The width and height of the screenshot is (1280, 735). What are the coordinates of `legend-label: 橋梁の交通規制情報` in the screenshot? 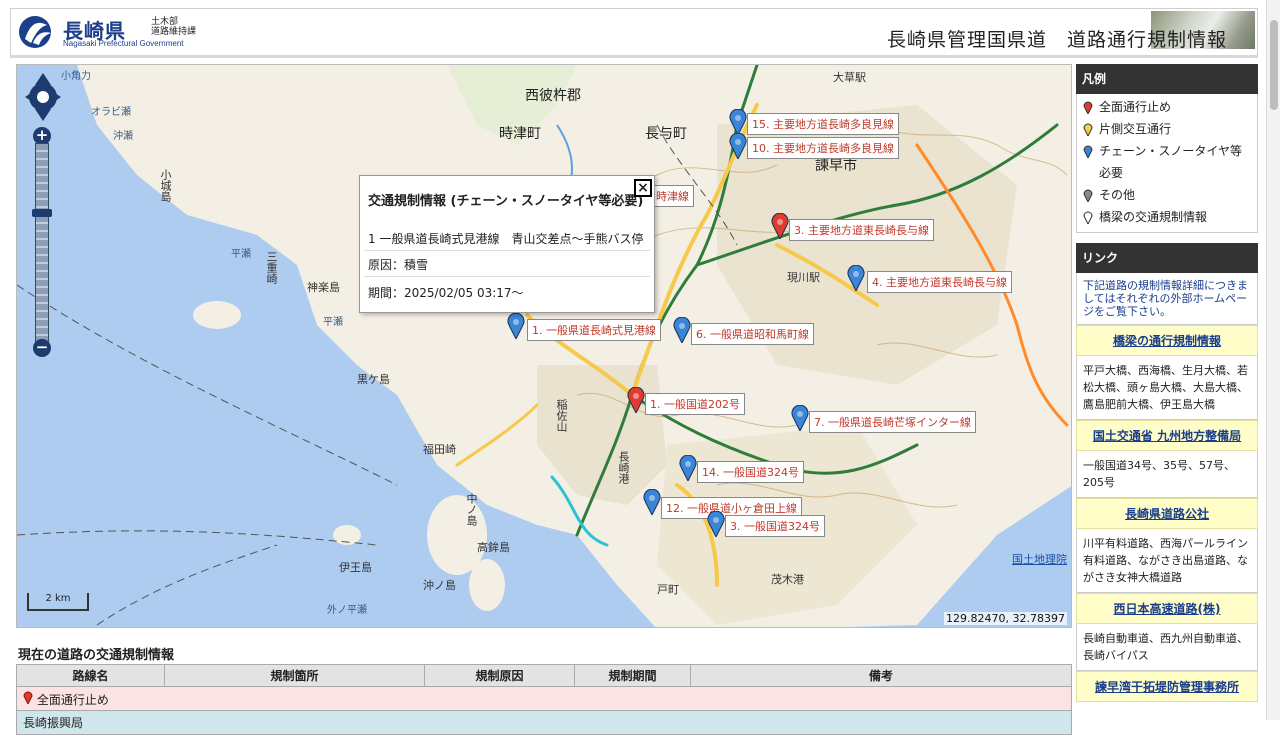 It's located at (1153, 217).